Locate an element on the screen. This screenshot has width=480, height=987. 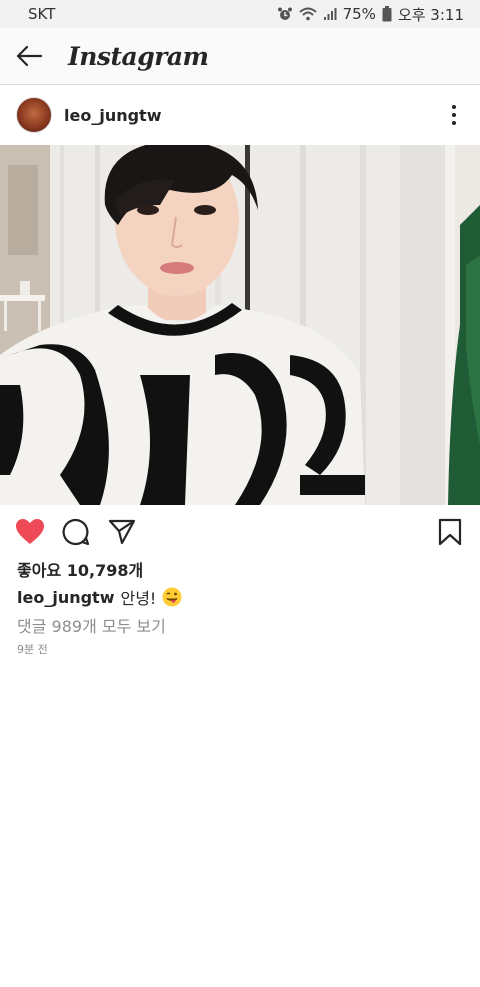
more-options-button is located at coordinates (454, 115).